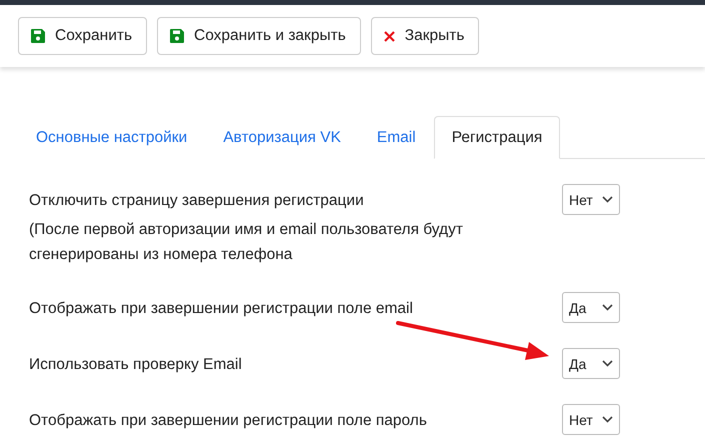 The height and width of the screenshot is (447, 705). What do you see at coordinates (246, 242) in the screenshot?
I see `setting-note: (После первой авторизации имя и email пользователя будут сгенерированы из номера телефона` at bounding box center [246, 242].